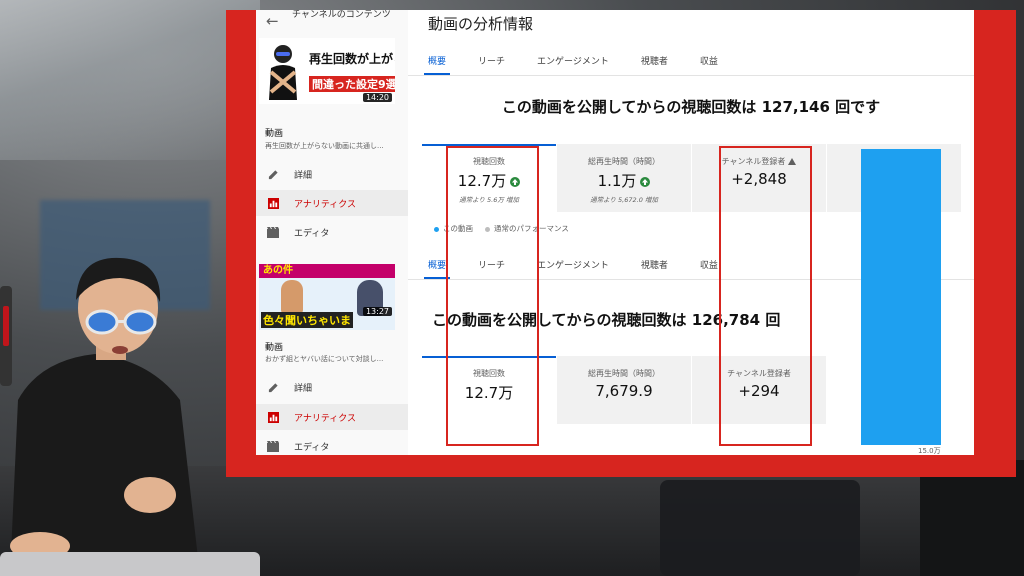 Image resolution: width=1024 pixels, height=576 pixels. I want to click on video-duration: 13:27, so click(377, 311).